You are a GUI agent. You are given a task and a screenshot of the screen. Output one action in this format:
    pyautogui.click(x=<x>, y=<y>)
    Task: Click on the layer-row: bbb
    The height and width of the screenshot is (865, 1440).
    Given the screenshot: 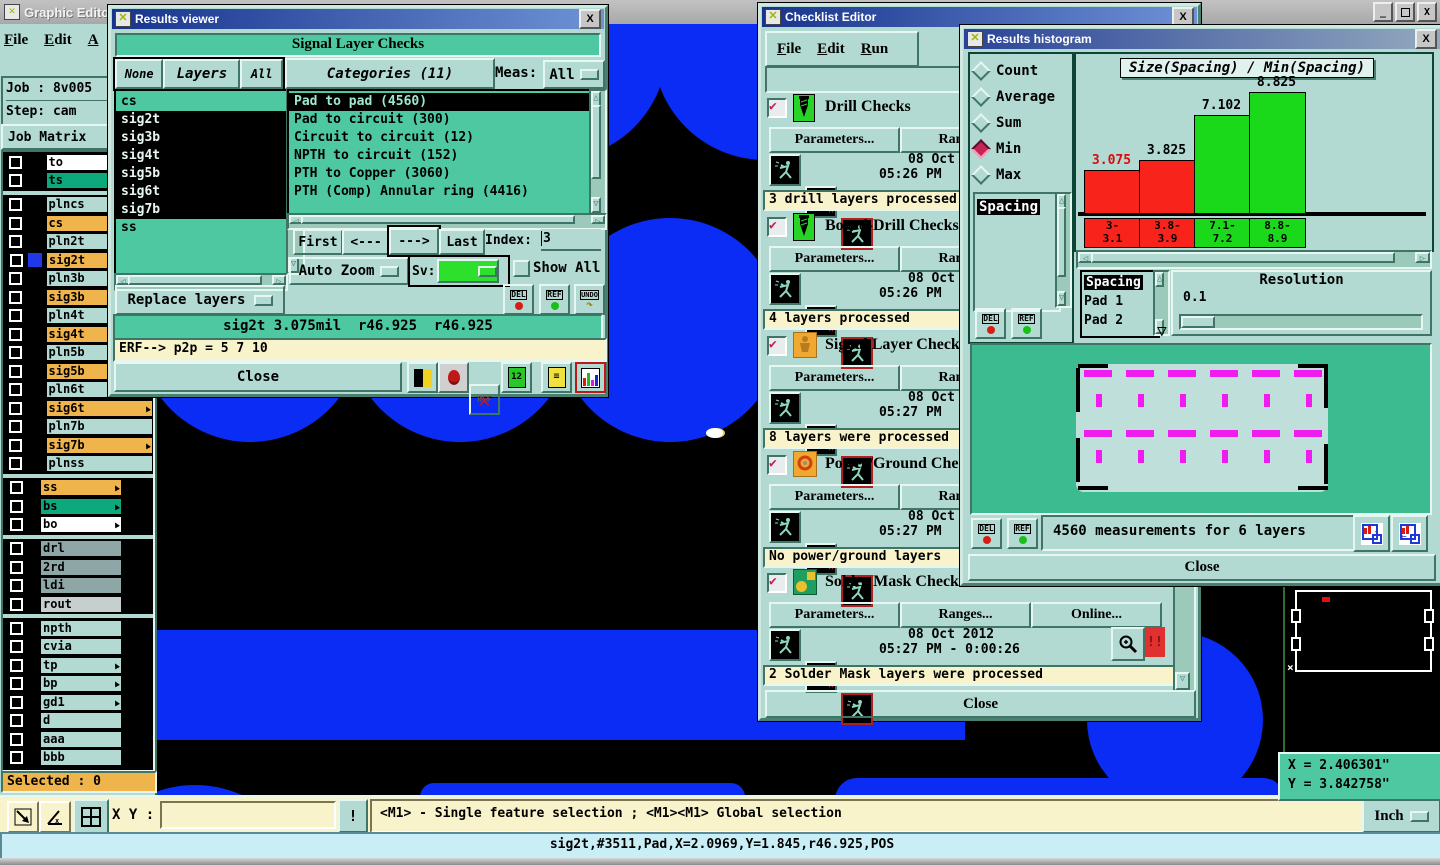 What is the action you would take?
    pyautogui.click(x=78, y=757)
    